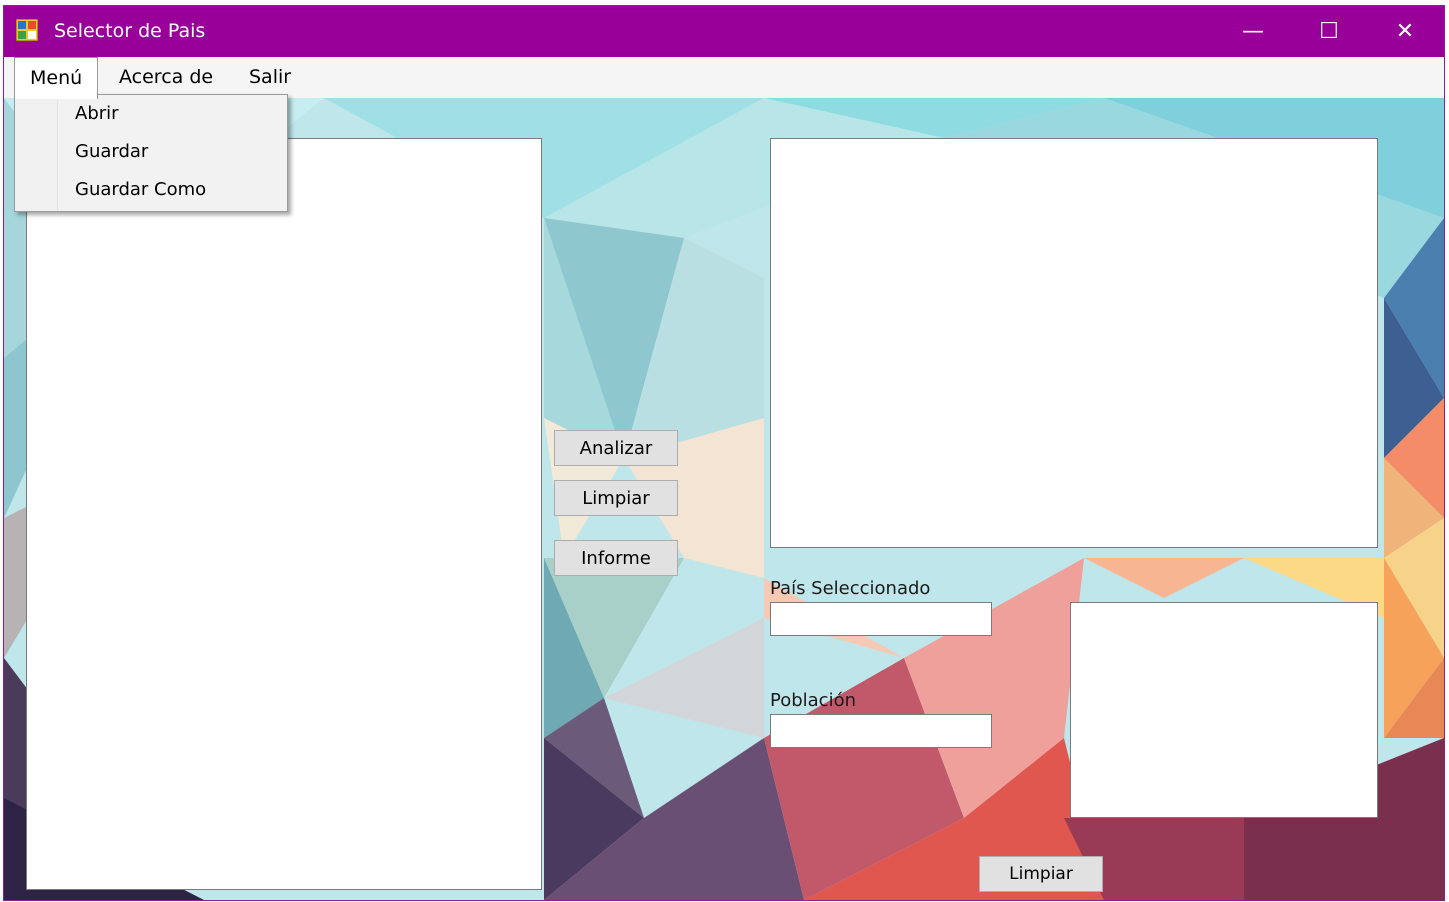 This screenshot has height=902, width=1449. I want to click on limpiar-button-bottom: Limpiar, so click(1041, 874).